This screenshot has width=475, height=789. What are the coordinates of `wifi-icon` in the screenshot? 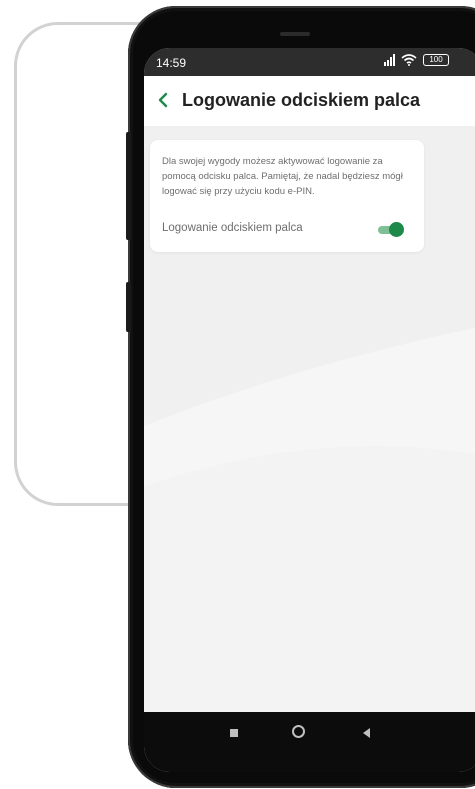 It's located at (409, 60).